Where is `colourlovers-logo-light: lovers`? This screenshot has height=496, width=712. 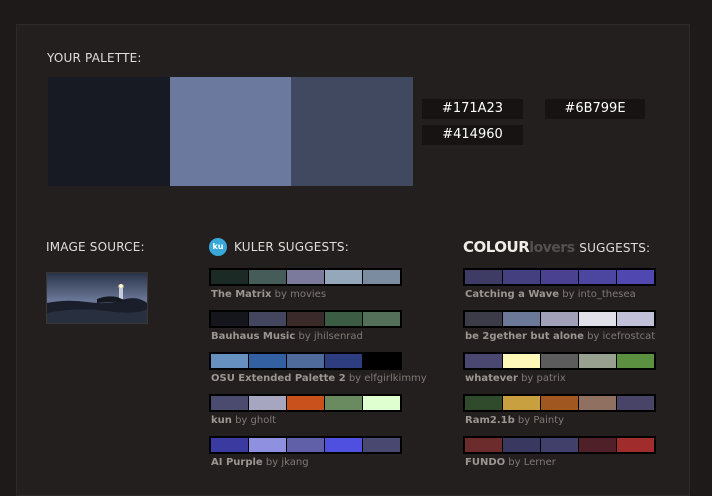 colourlovers-logo-light: lovers is located at coordinates (552, 248).